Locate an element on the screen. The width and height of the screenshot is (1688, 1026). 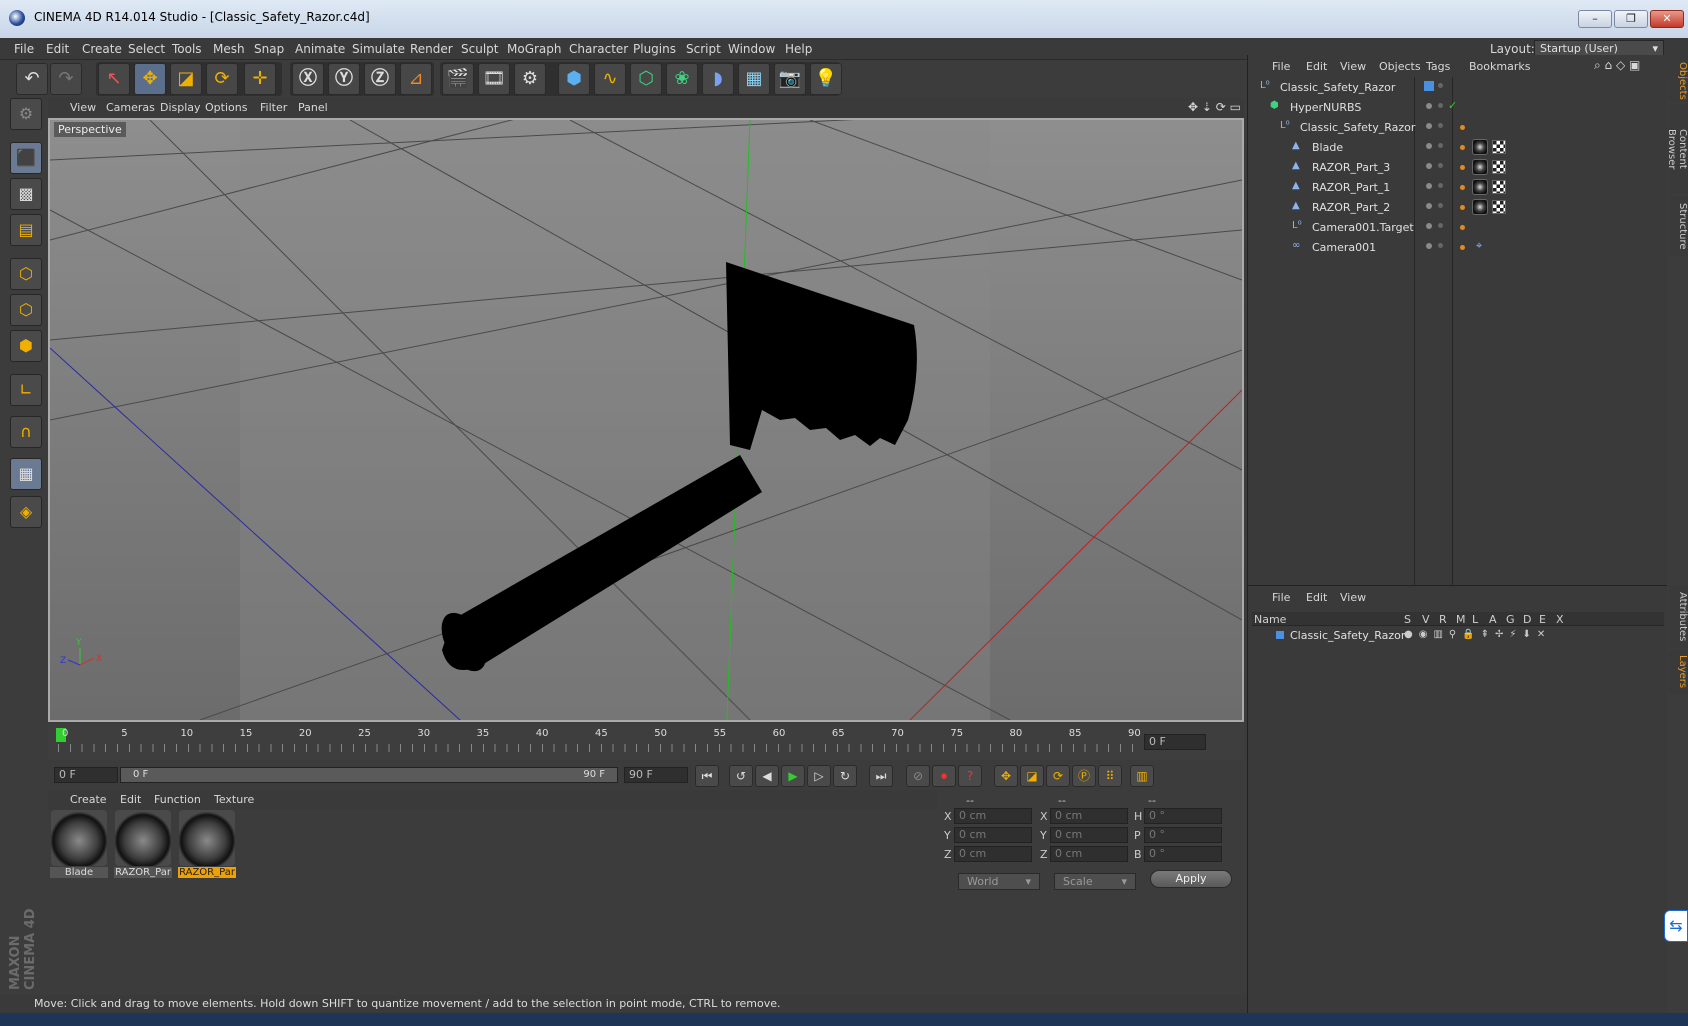
nurbs-icon: ⬡ is located at coordinates (646, 79).